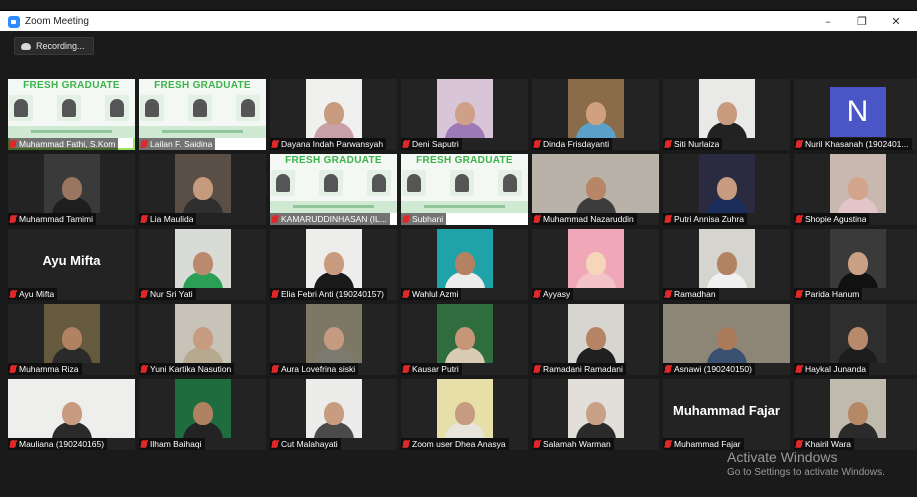 This screenshot has width=917, height=497. I want to click on participant-tile: Shopie Agustina, so click(855, 189).